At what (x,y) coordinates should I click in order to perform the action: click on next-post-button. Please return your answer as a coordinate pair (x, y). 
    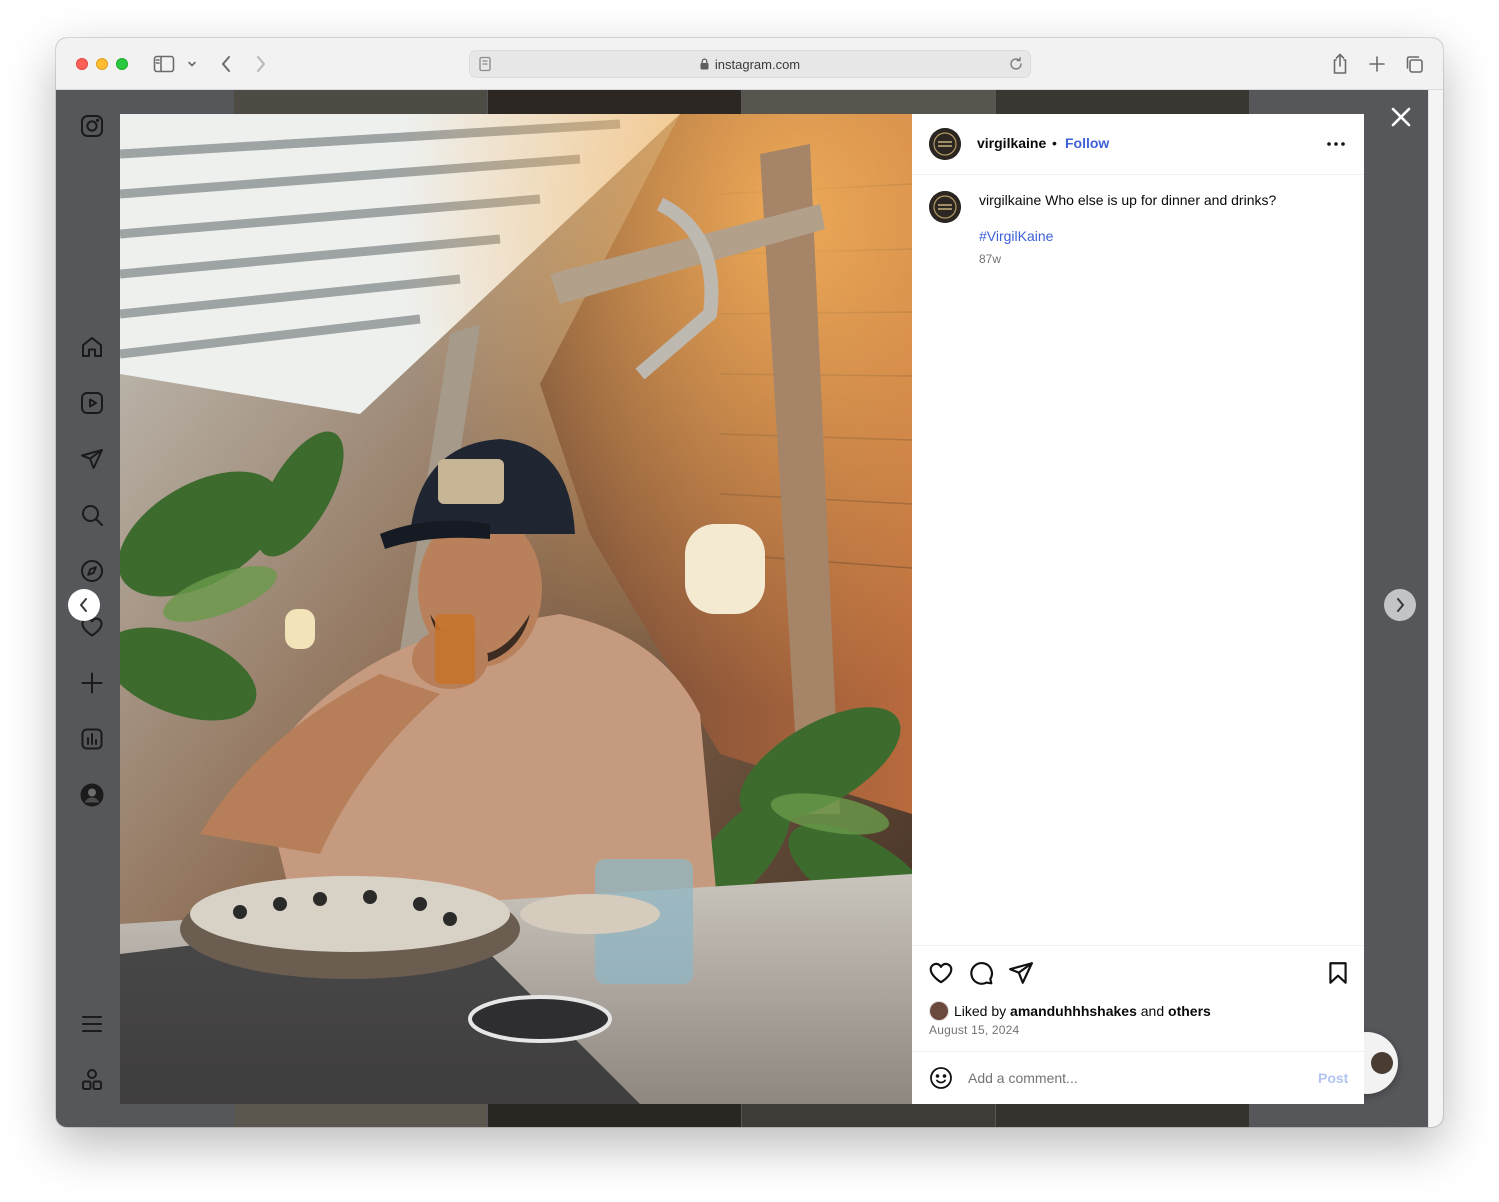
    Looking at the image, I should click on (1400, 605).